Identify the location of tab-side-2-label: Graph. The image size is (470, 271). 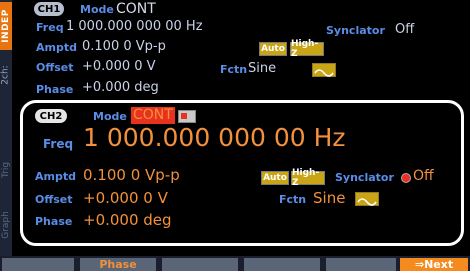
(6, 225).